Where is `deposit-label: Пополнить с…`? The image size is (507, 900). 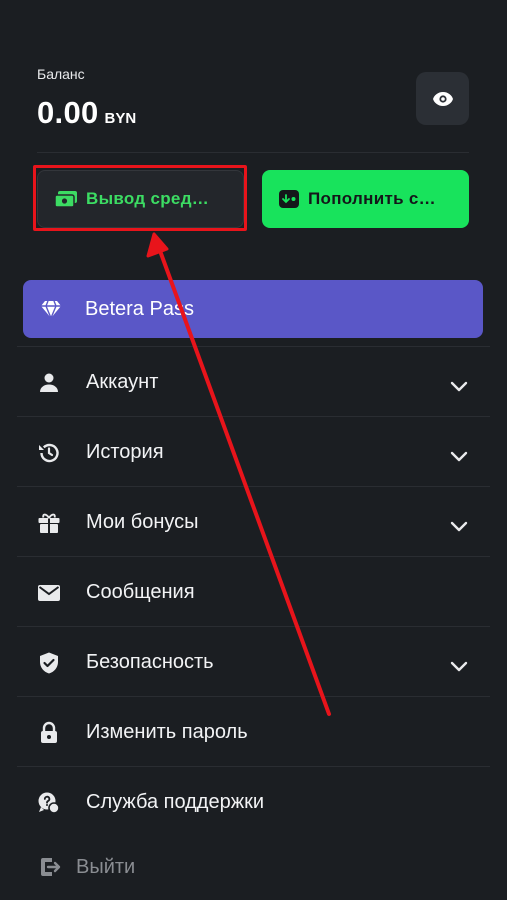
deposit-label: Пополнить с… is located at coordinates (372, 198).